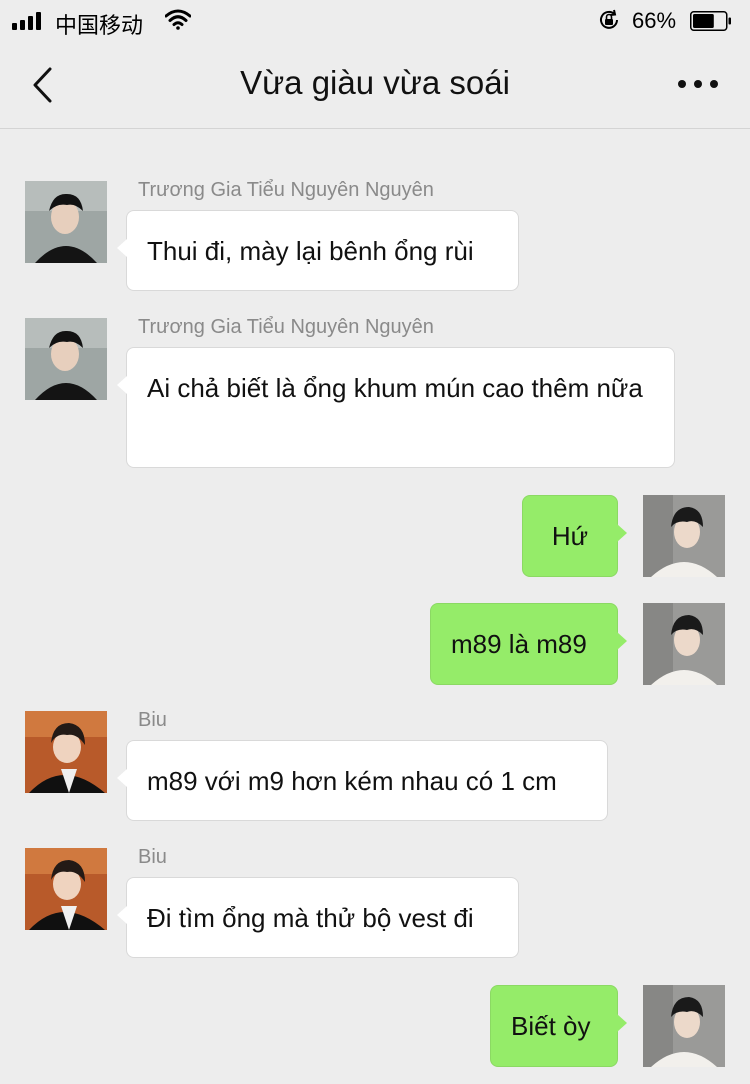 The height and width of the screenshot is (1084, 750). I want to click on battery-icon, so click(710, 21).